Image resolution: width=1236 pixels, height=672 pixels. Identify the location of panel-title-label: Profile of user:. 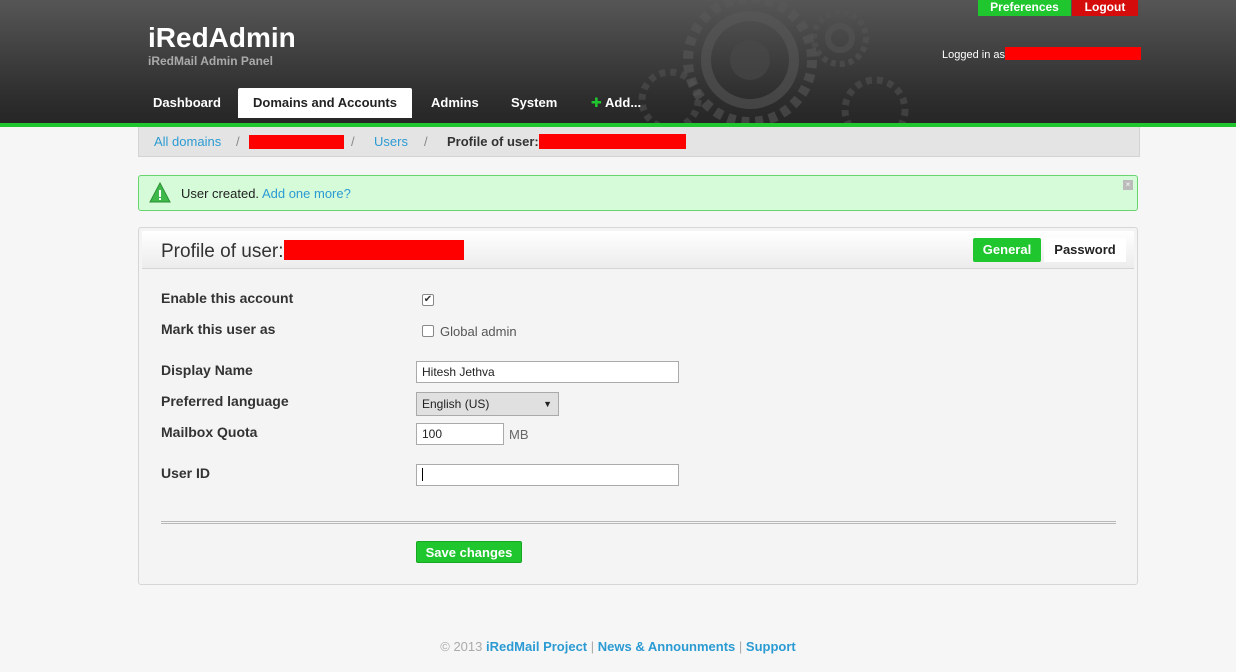
(222, 251).